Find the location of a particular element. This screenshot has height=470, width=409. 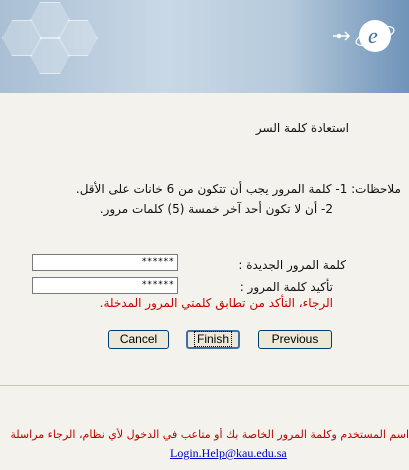

finish-button-label: Finish is located at coordinates (212, 339).